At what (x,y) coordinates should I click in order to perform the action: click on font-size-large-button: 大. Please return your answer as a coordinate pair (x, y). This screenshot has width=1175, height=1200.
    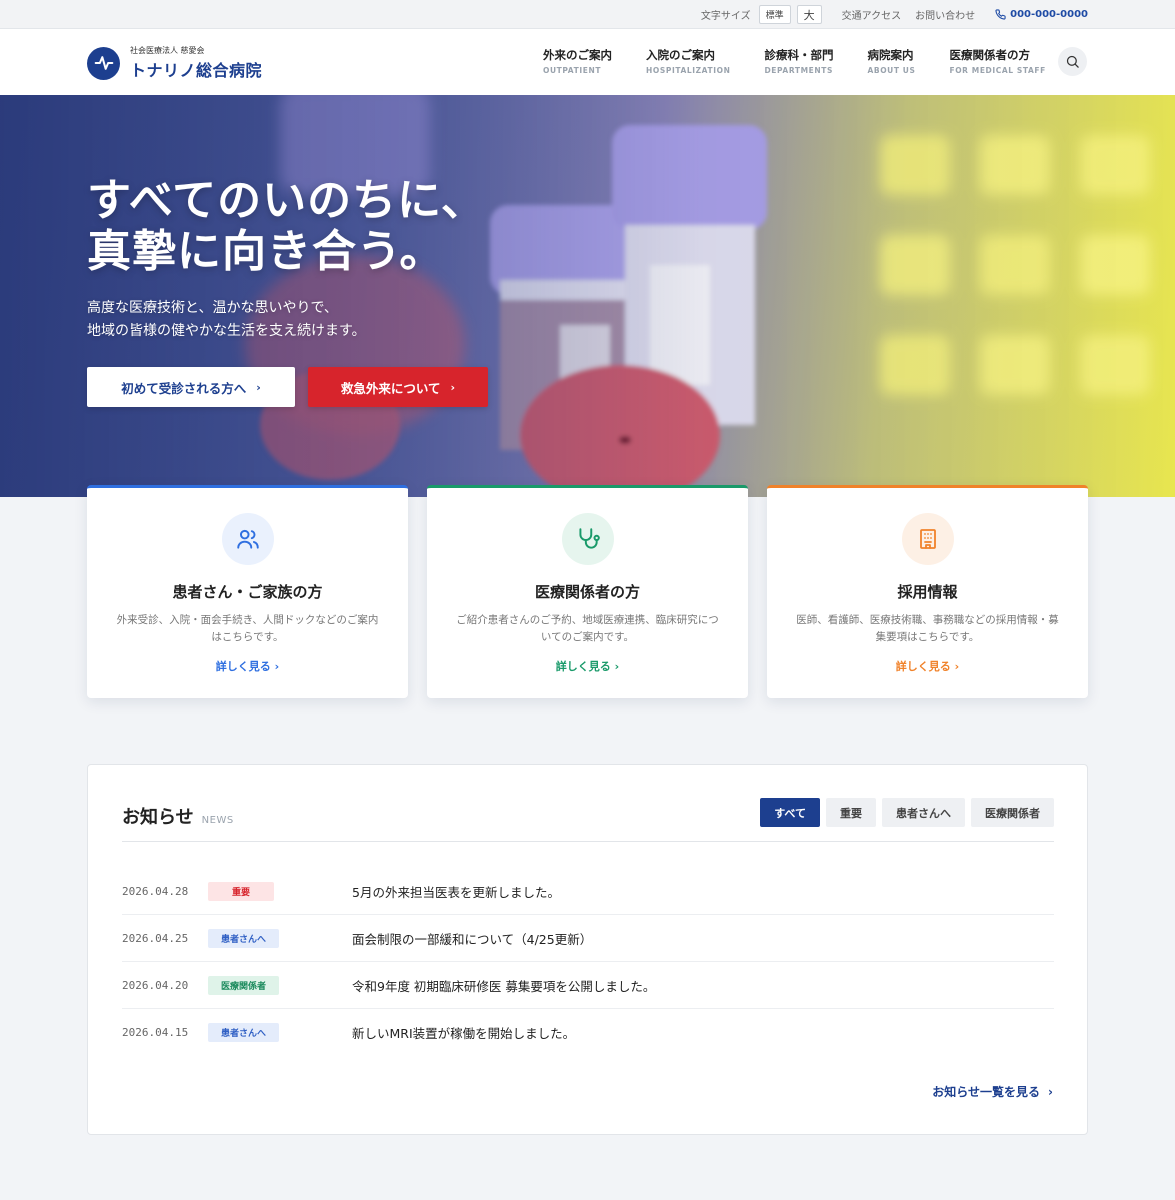
    Looking at the image, I should click on (809, 14).